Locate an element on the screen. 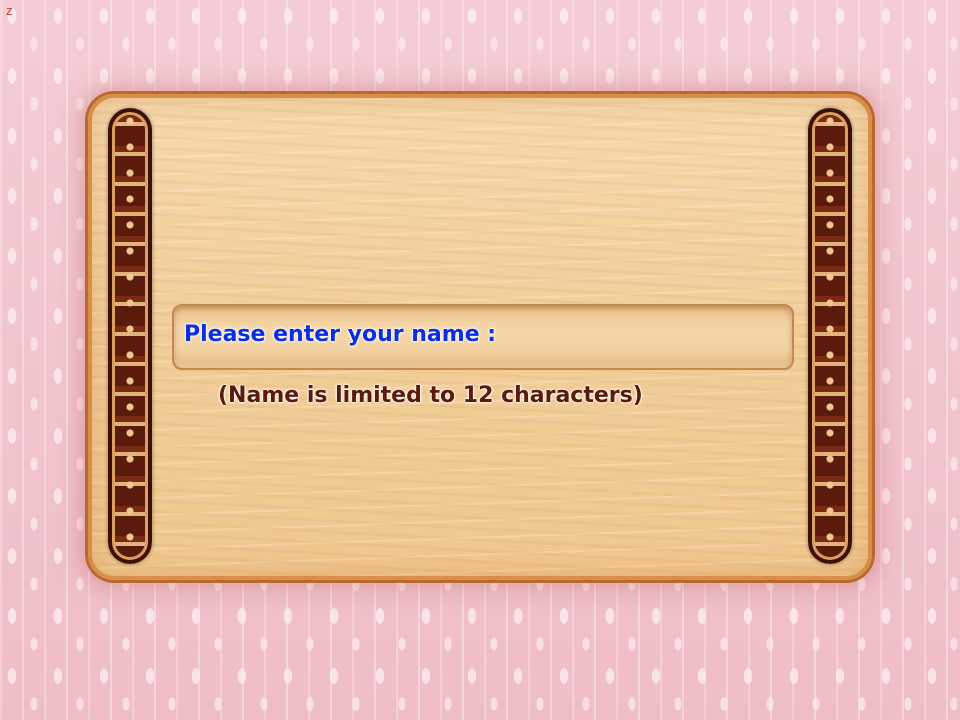  name-input is located at coordinates (657, 338).